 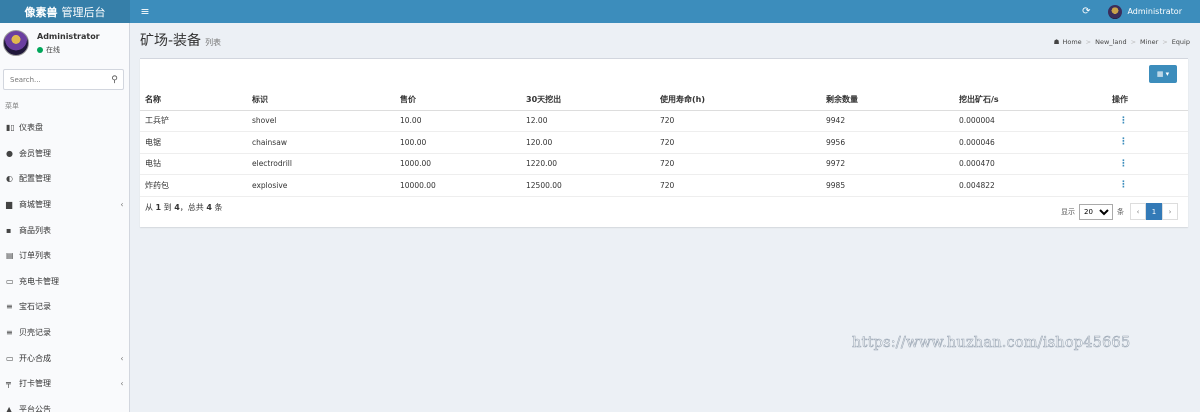 I want to click on column-header: 30天挖出, so click(x=588, y=100).